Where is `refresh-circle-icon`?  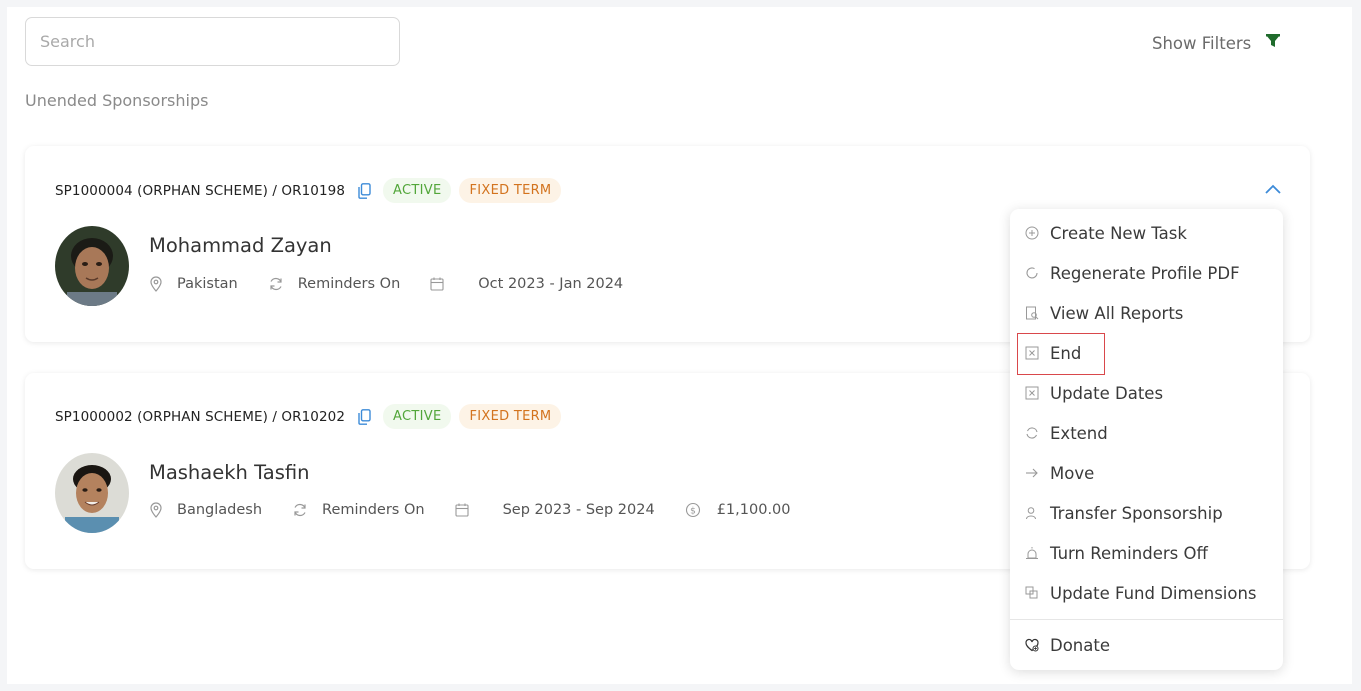
refresh-circle-icon is located at coordinates (1032, 273).